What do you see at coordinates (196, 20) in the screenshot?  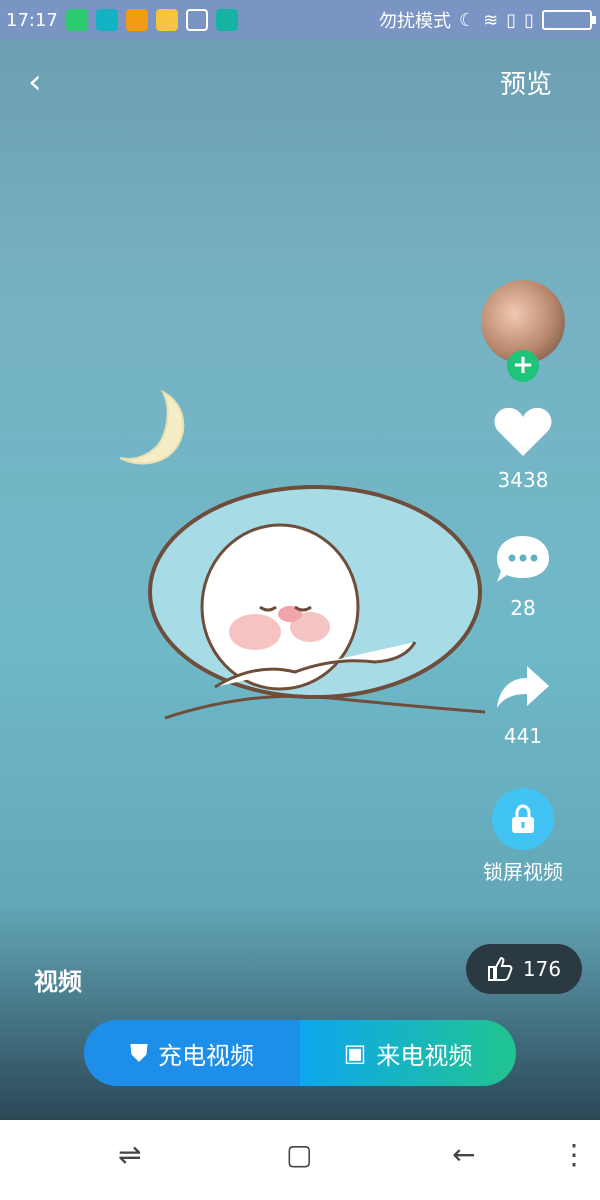 I see `brush-icon` at bounding box center [196, 20].